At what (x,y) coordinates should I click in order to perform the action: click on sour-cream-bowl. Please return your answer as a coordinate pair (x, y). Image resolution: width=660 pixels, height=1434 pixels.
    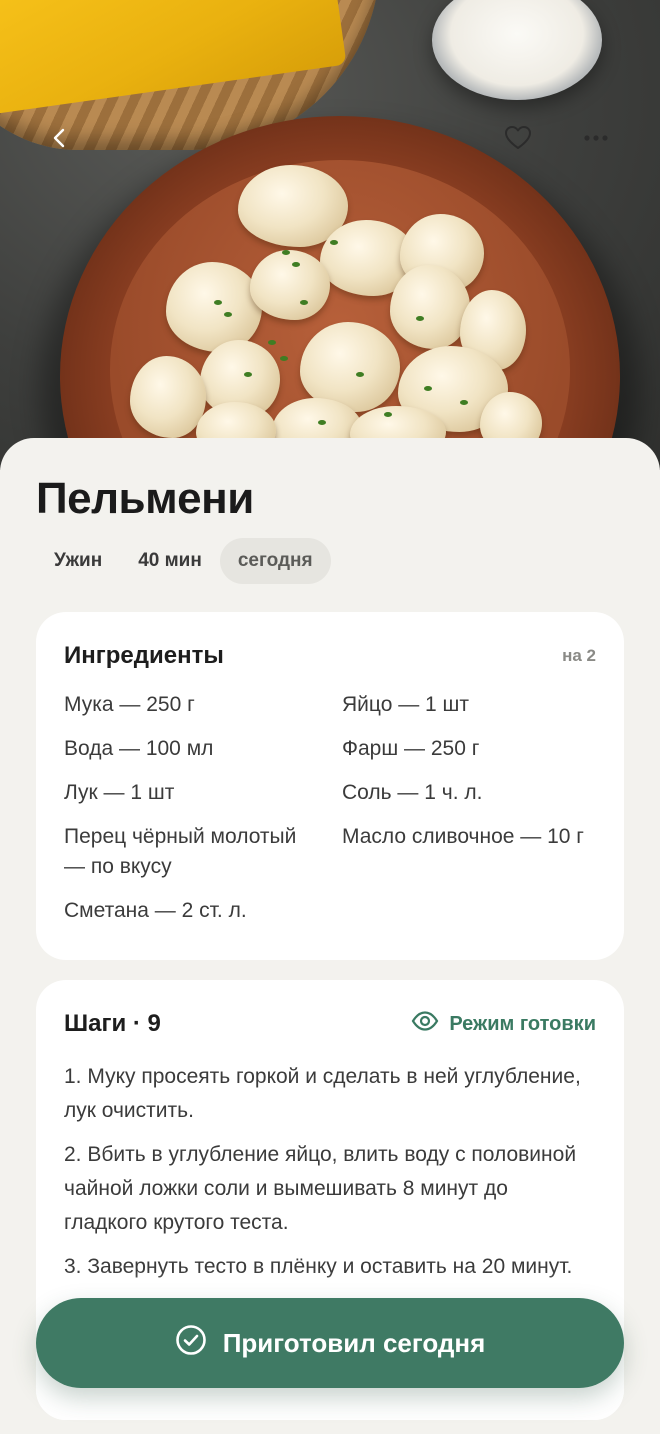
    Looking at the image, I should click on (517, 50).